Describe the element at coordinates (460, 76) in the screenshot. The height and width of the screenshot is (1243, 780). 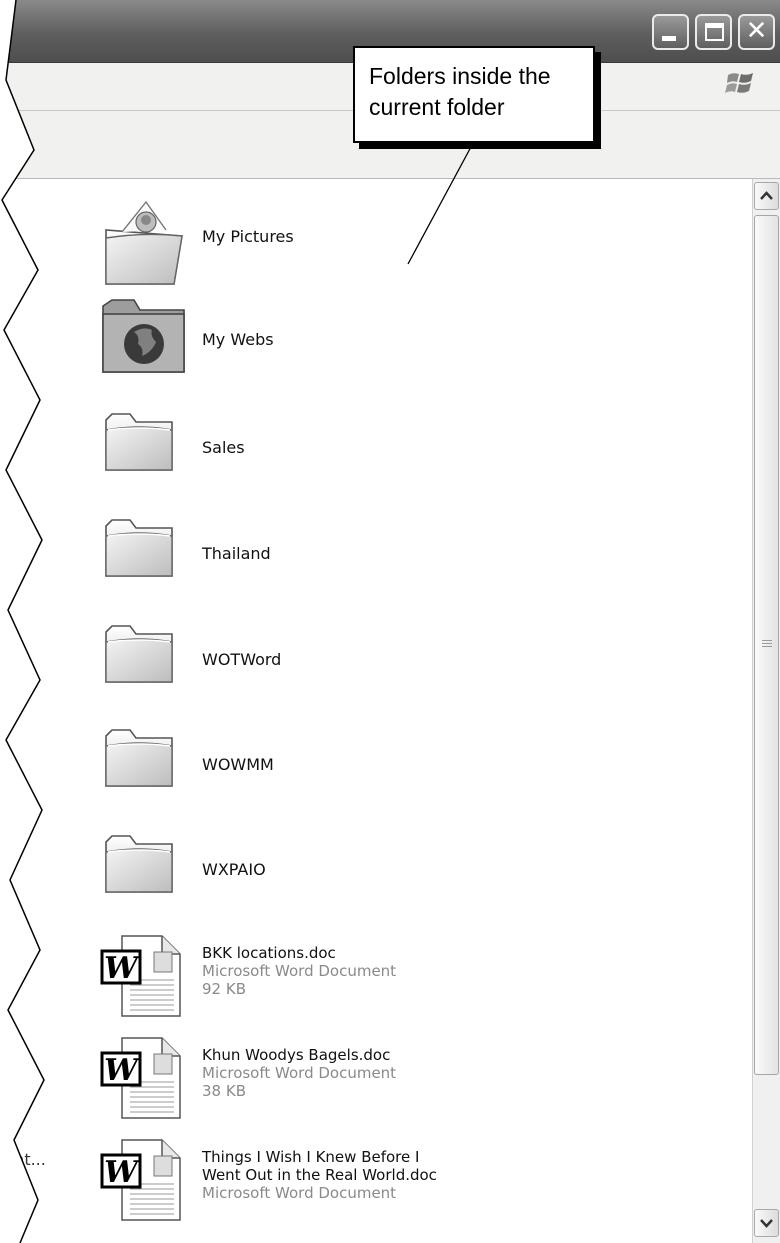
I see `callout-line1: Folders inside the` at that location.